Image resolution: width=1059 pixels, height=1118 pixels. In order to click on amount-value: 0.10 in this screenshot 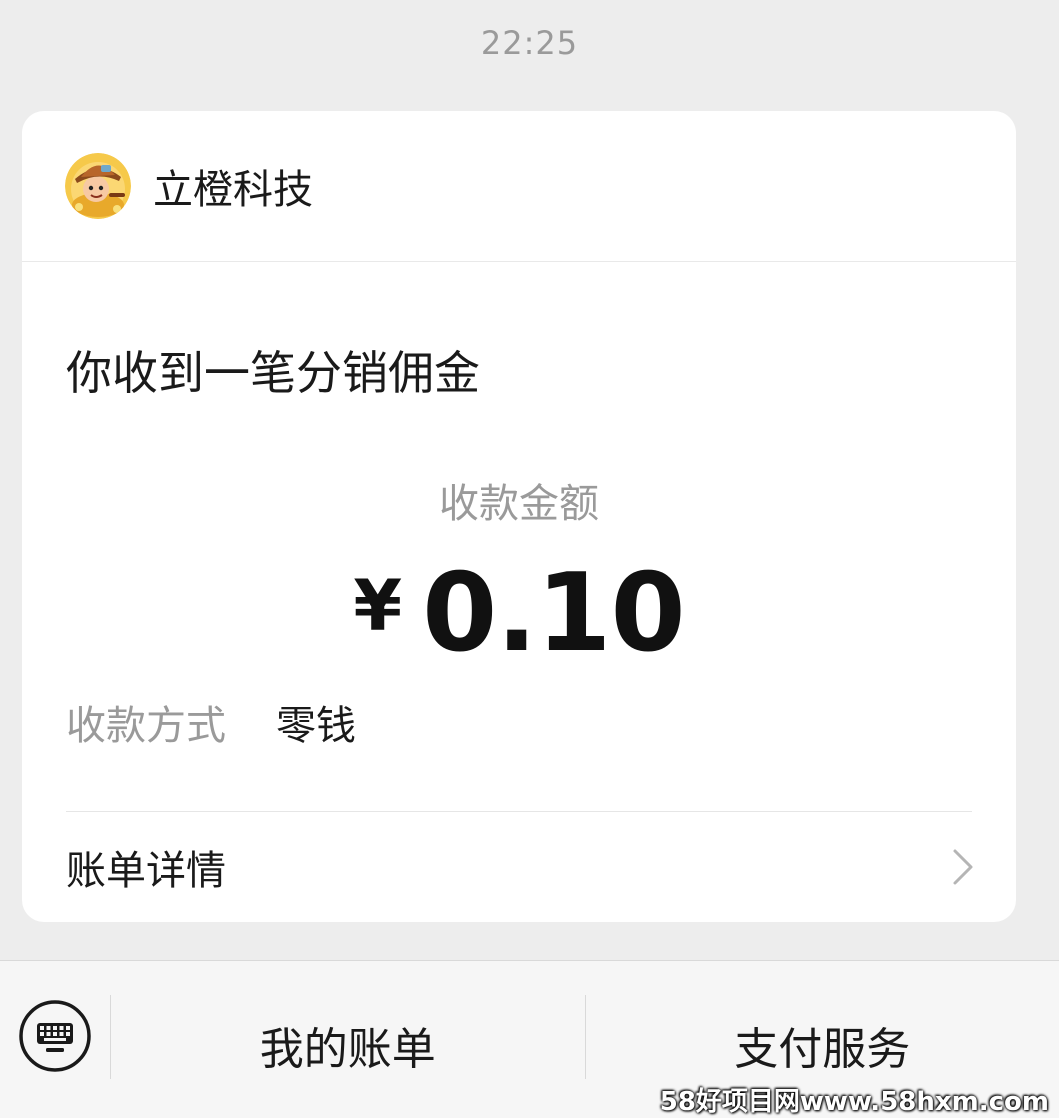, I will do `click(553, 613)`.